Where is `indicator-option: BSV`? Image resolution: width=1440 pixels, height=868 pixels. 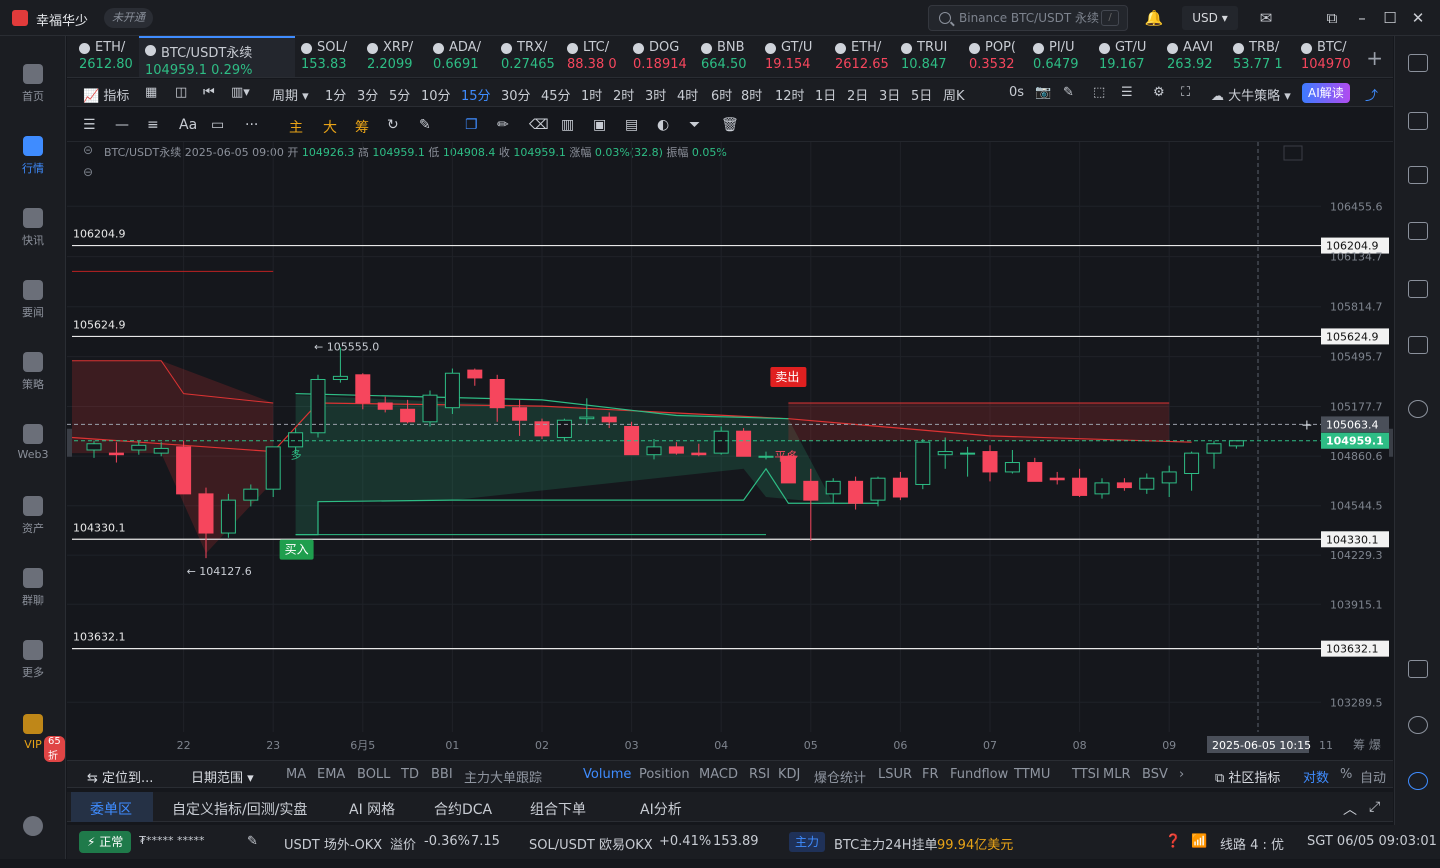 indicator-option: BSV is located at coordinates (1155, 774).